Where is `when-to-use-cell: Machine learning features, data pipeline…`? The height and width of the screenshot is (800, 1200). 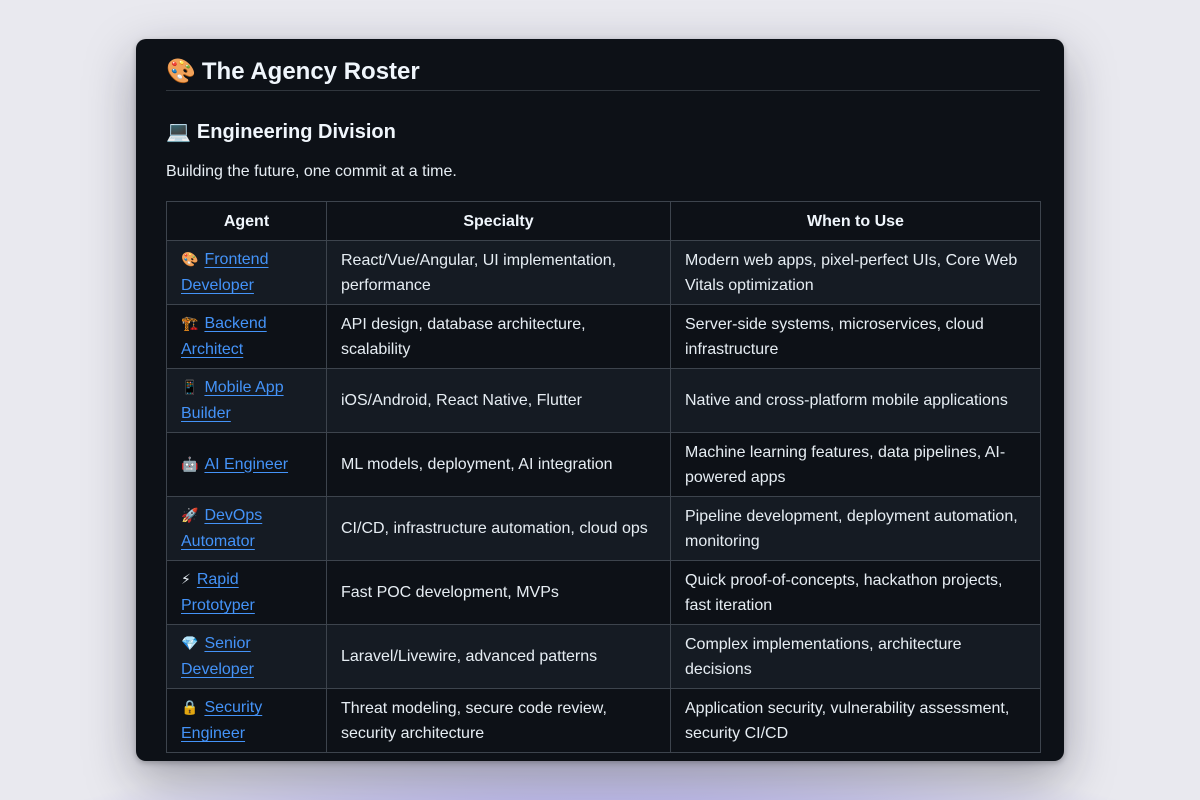
when-to-use-cell: Machine learning features, data pipeline… is located at coordinates (855, 464).